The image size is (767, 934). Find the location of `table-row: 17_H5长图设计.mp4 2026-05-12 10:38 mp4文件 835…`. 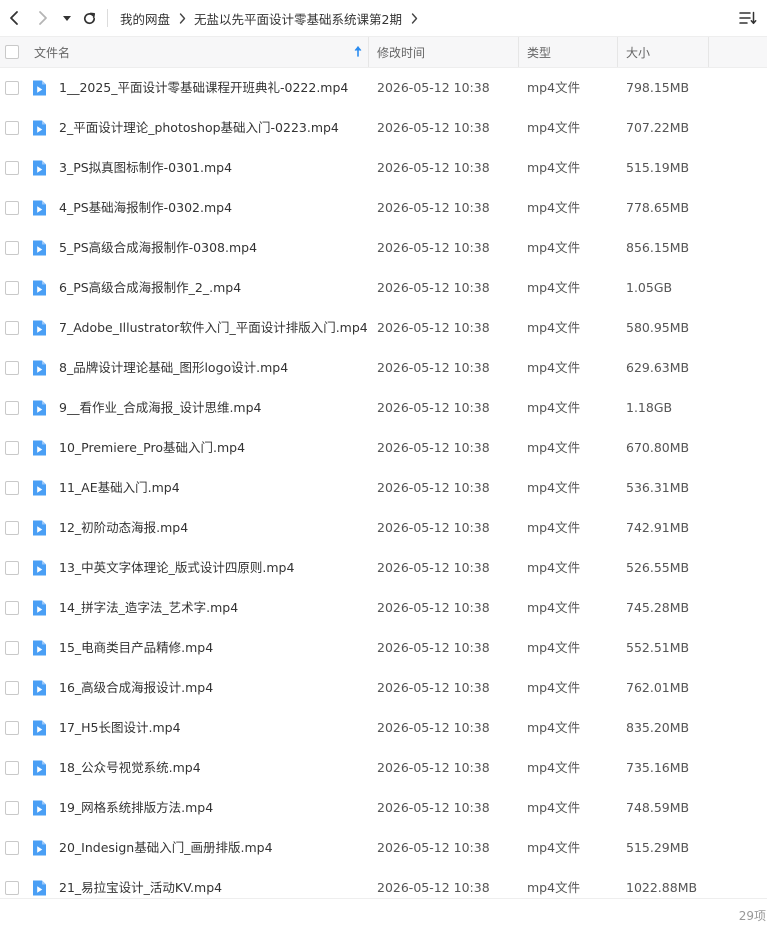

table-row: 17_H5长图设计.mp4 2026-05-12 10:38 mp4文件 835… is located at coordinates (383, 728).